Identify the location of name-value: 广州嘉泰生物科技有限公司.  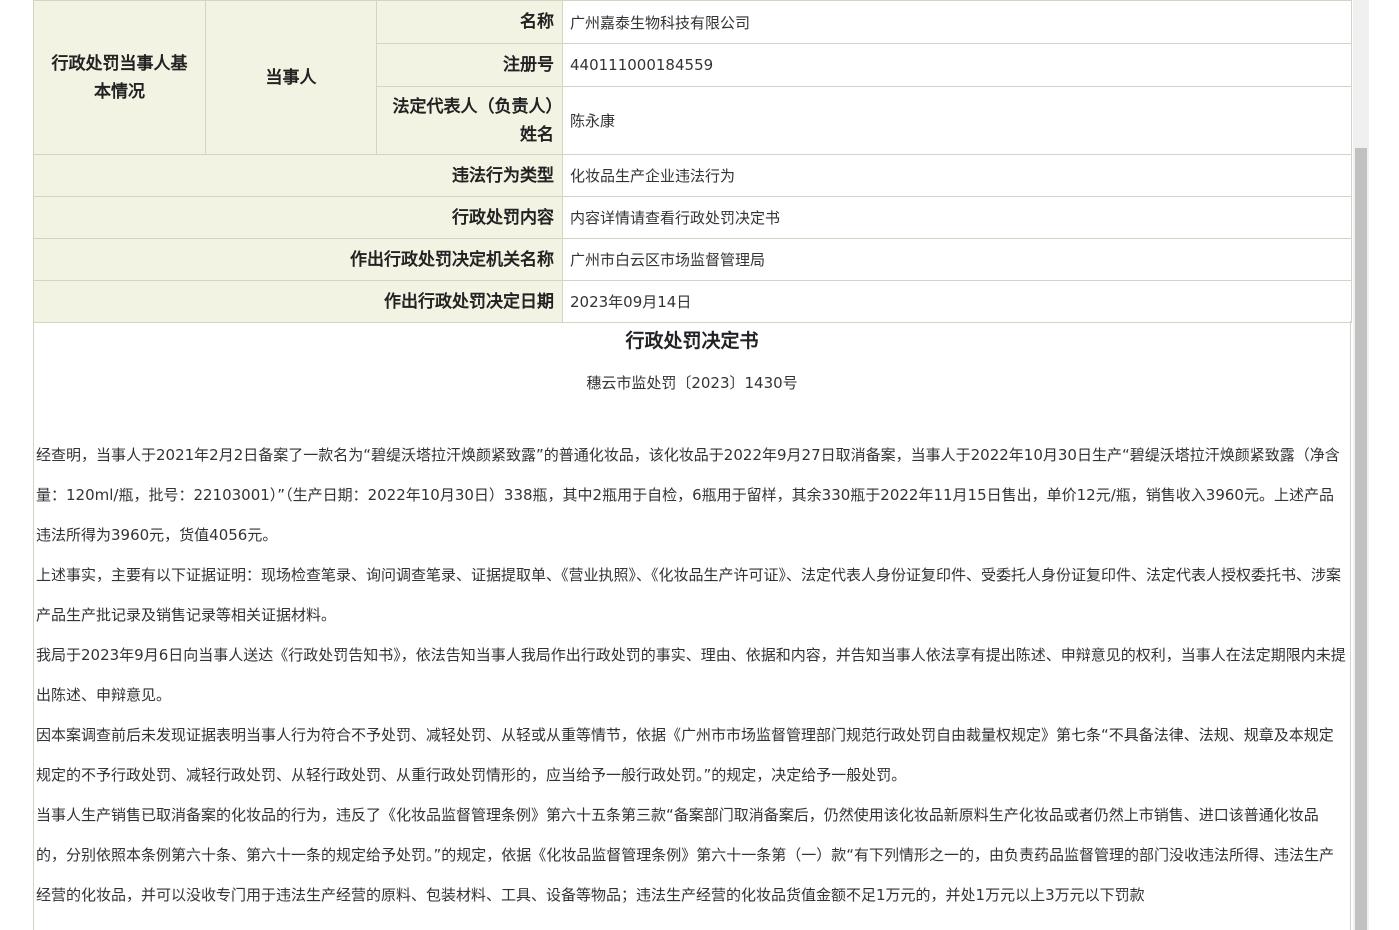
(957, 22).